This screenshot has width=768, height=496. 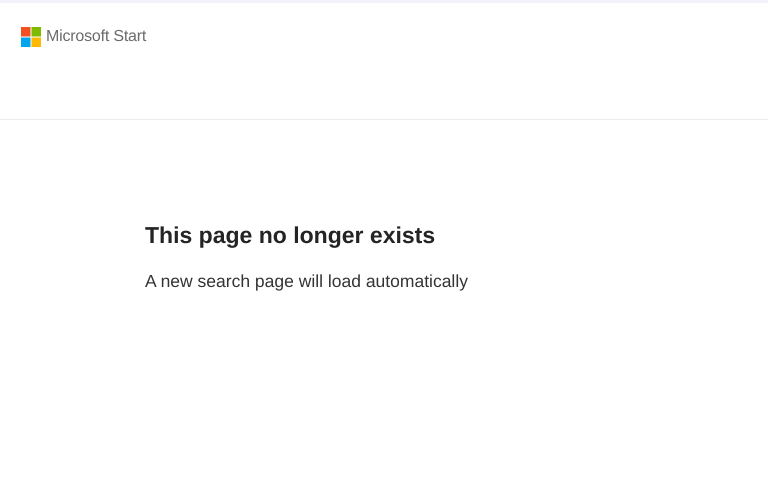 What do you see at coordinates (31, 37) in the screenshot?
I see `logo-icon` at bounding box center [31, 37].